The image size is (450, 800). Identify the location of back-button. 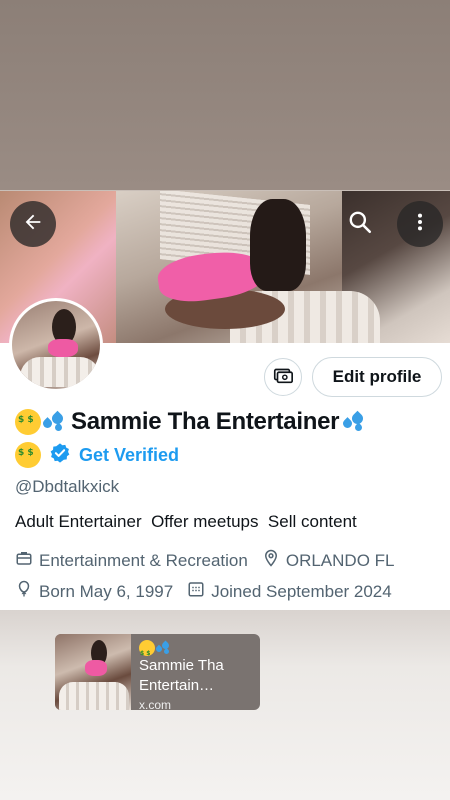
(33, 224).